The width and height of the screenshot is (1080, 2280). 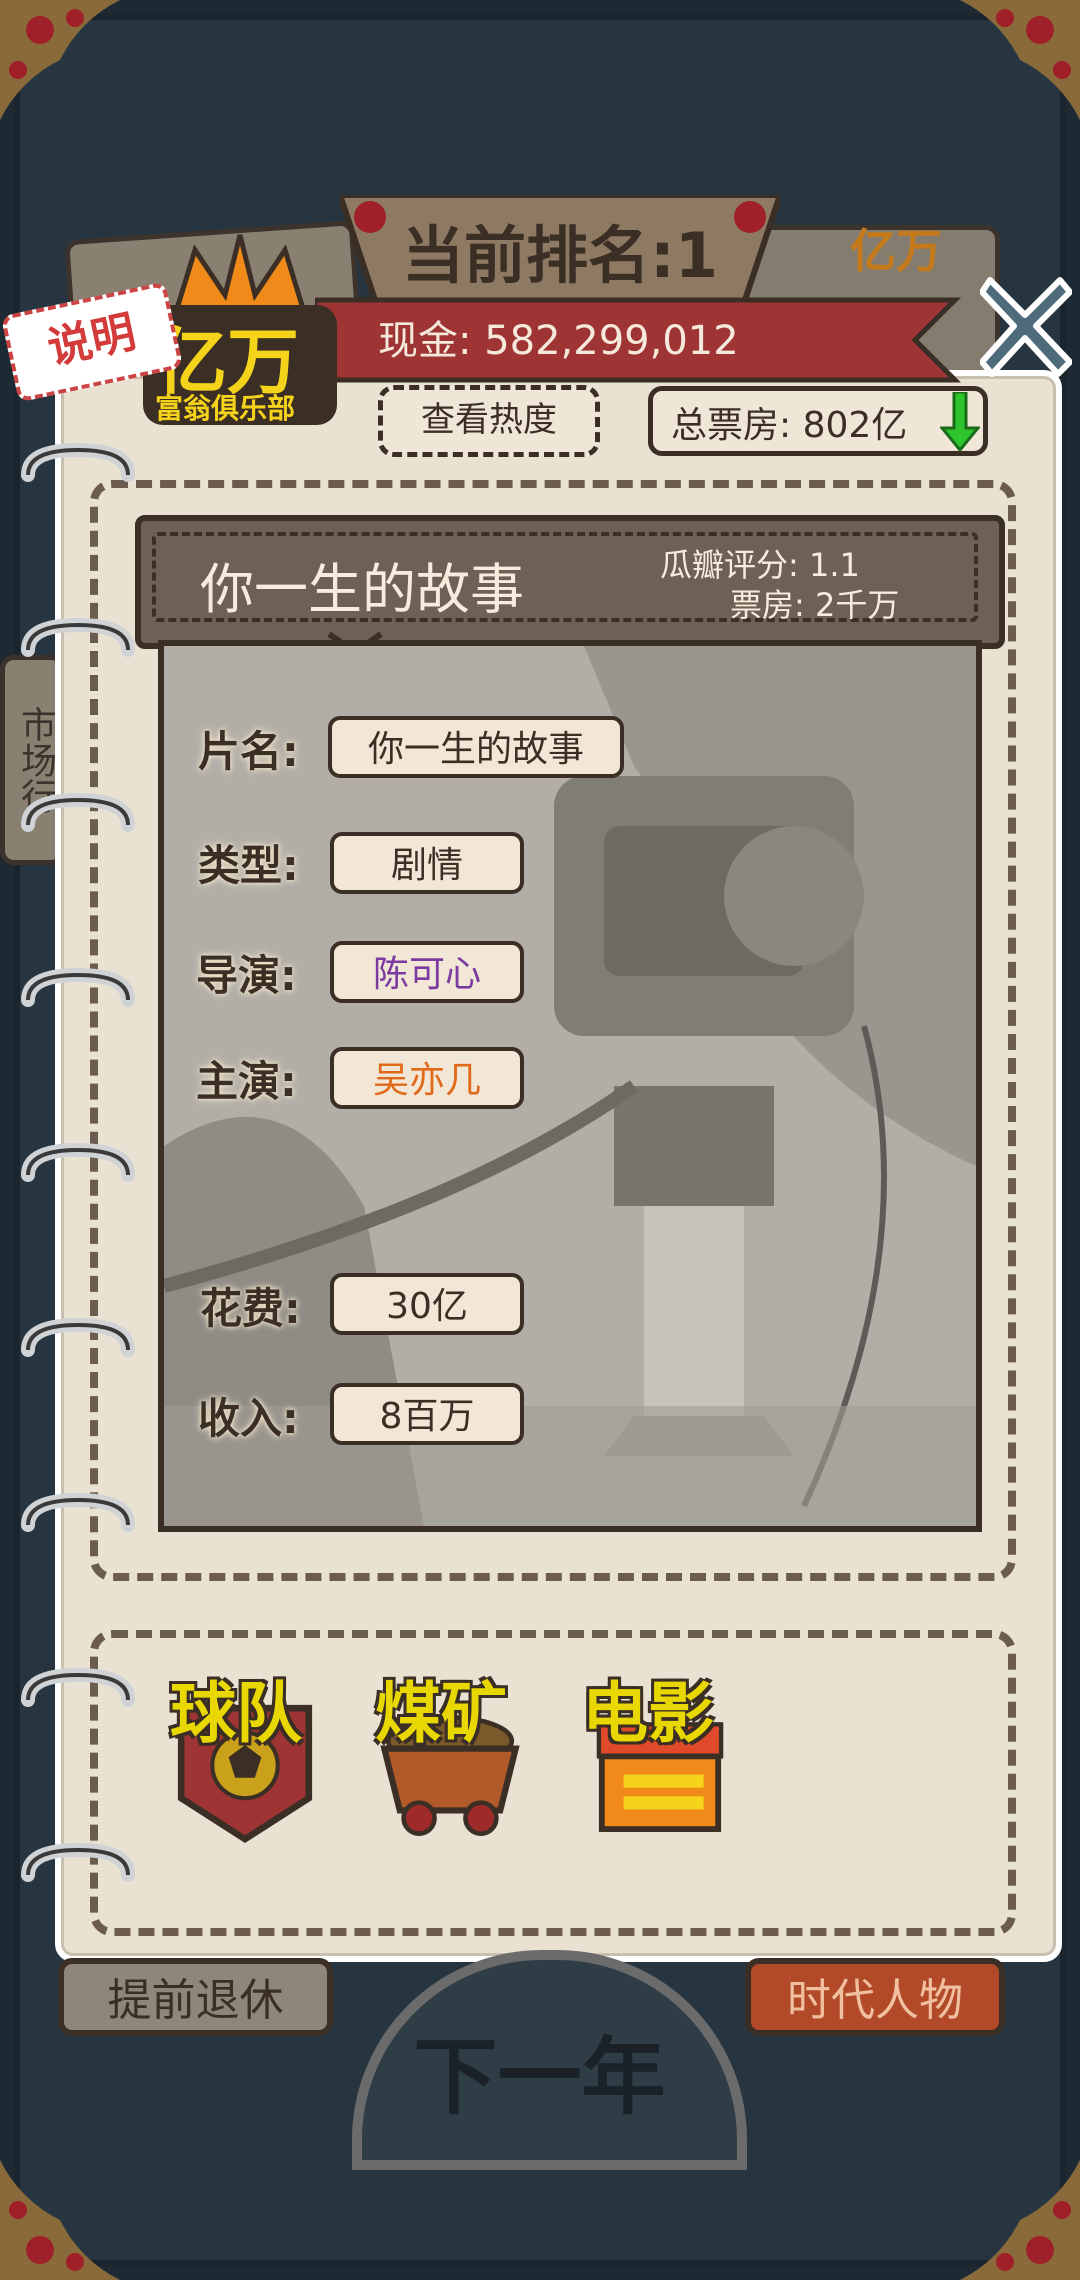 What do you see at coordinates (476, 747) in the screenshot?
I see `field-value-name: 你一生的故事` at bounding box center [476, 747].